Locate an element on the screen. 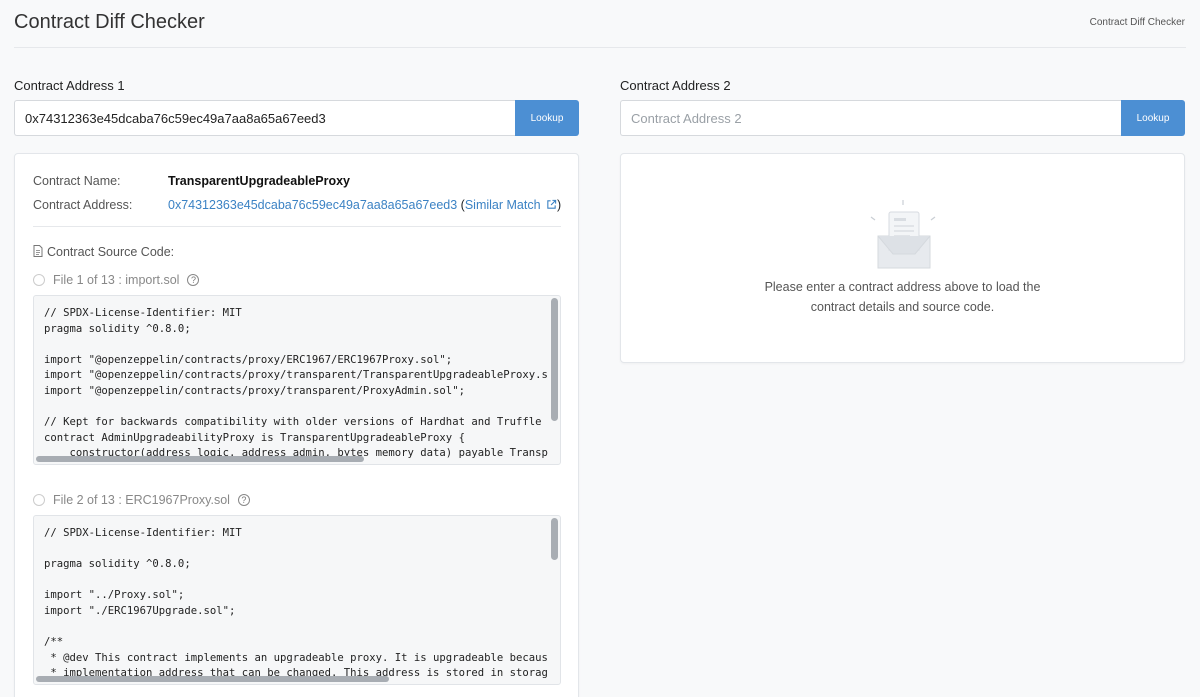 Image resolution: width=1200 pixels, height=697 pixels. file-2-row: File 2 of 13 : ERC1967Proxy.sol ? is located at coordinates (141, 500).